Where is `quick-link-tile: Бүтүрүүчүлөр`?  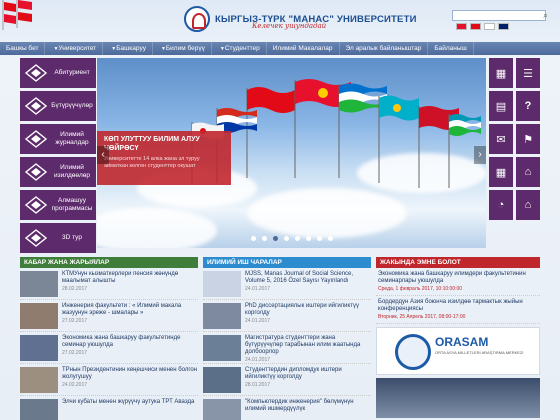
quick-link-tile: Бүтүрүүчүлөр is located at coordinates (58, 106).